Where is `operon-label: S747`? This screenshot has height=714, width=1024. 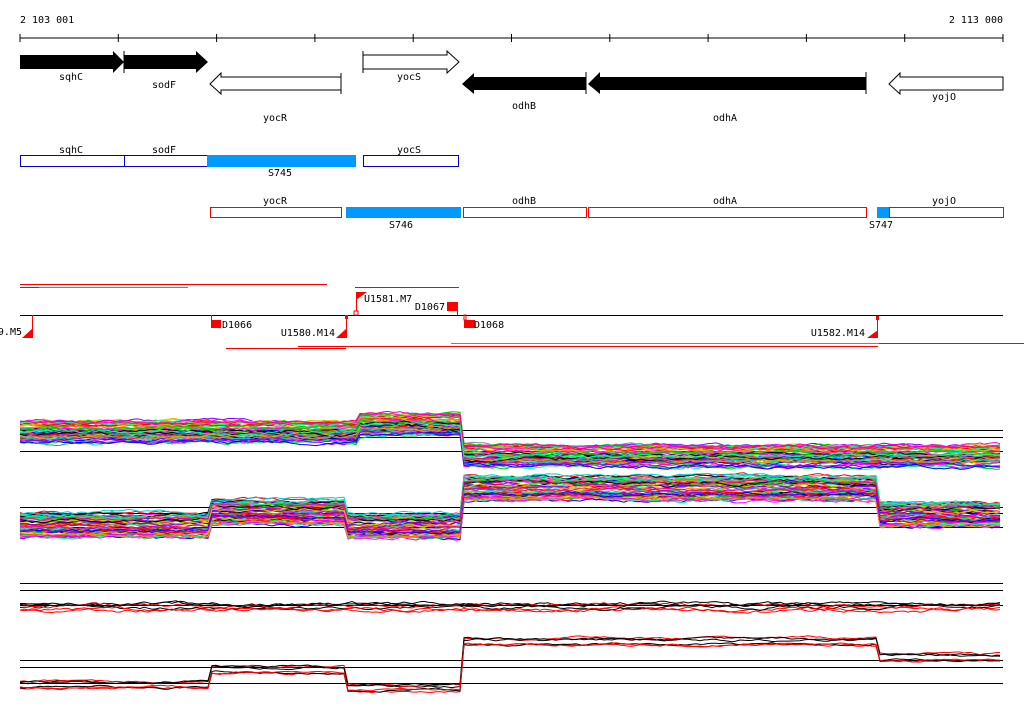
operon-label: S747 is located at coordinates (881, 225).